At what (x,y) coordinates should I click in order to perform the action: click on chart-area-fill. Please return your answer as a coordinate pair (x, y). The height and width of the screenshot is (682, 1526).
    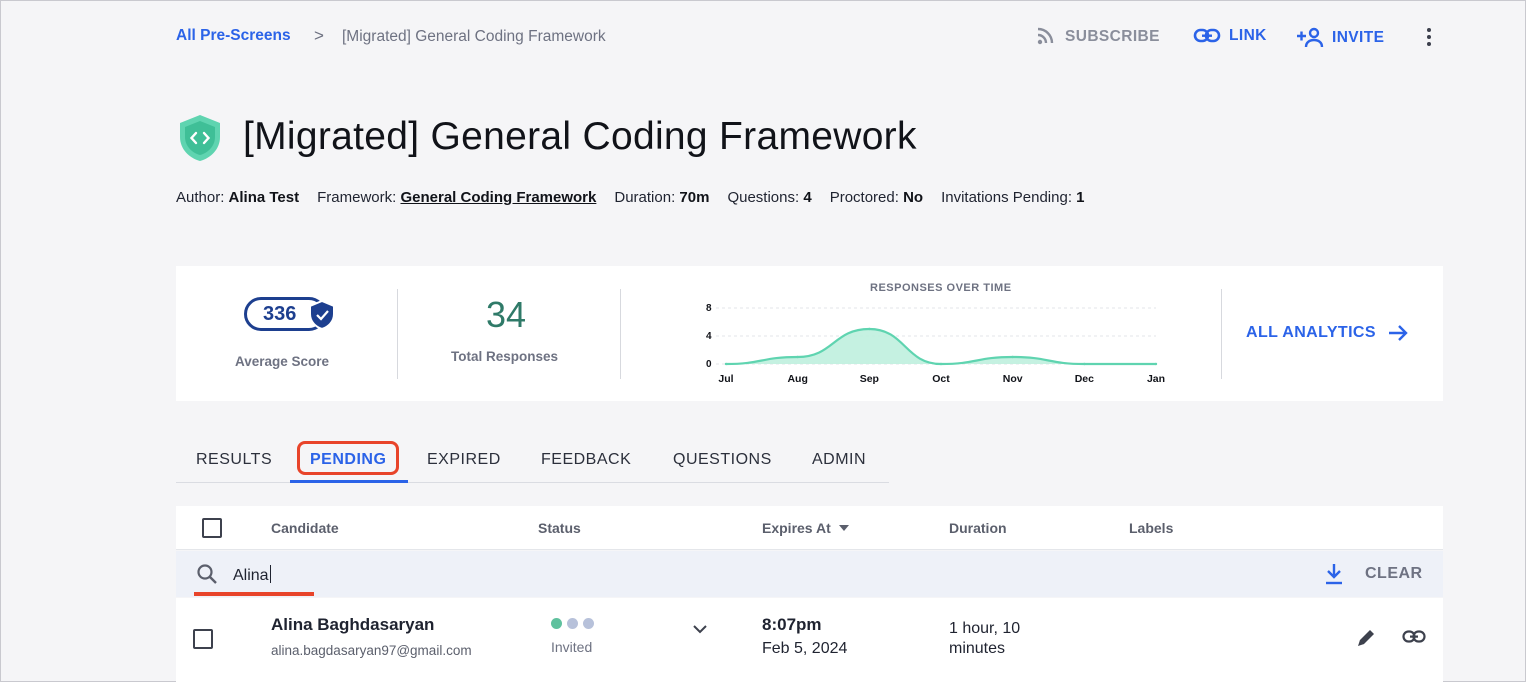
    Looking at the image, I should click on (941, 346).